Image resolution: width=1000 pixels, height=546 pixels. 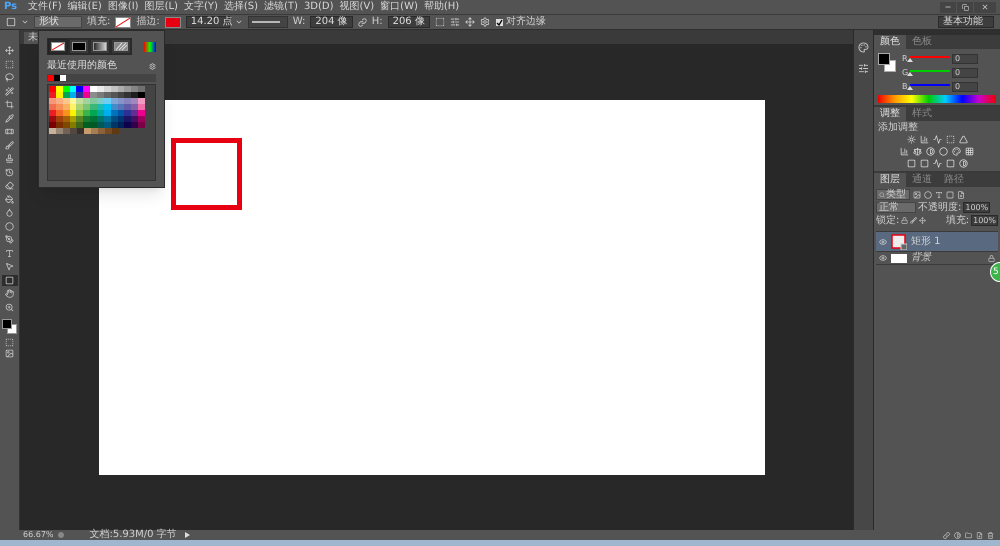 What do you see at coordinates (896, 207) in the screenshot?
I see `blend-mode-dropdown: 正常` at bounding box center [896, 207].